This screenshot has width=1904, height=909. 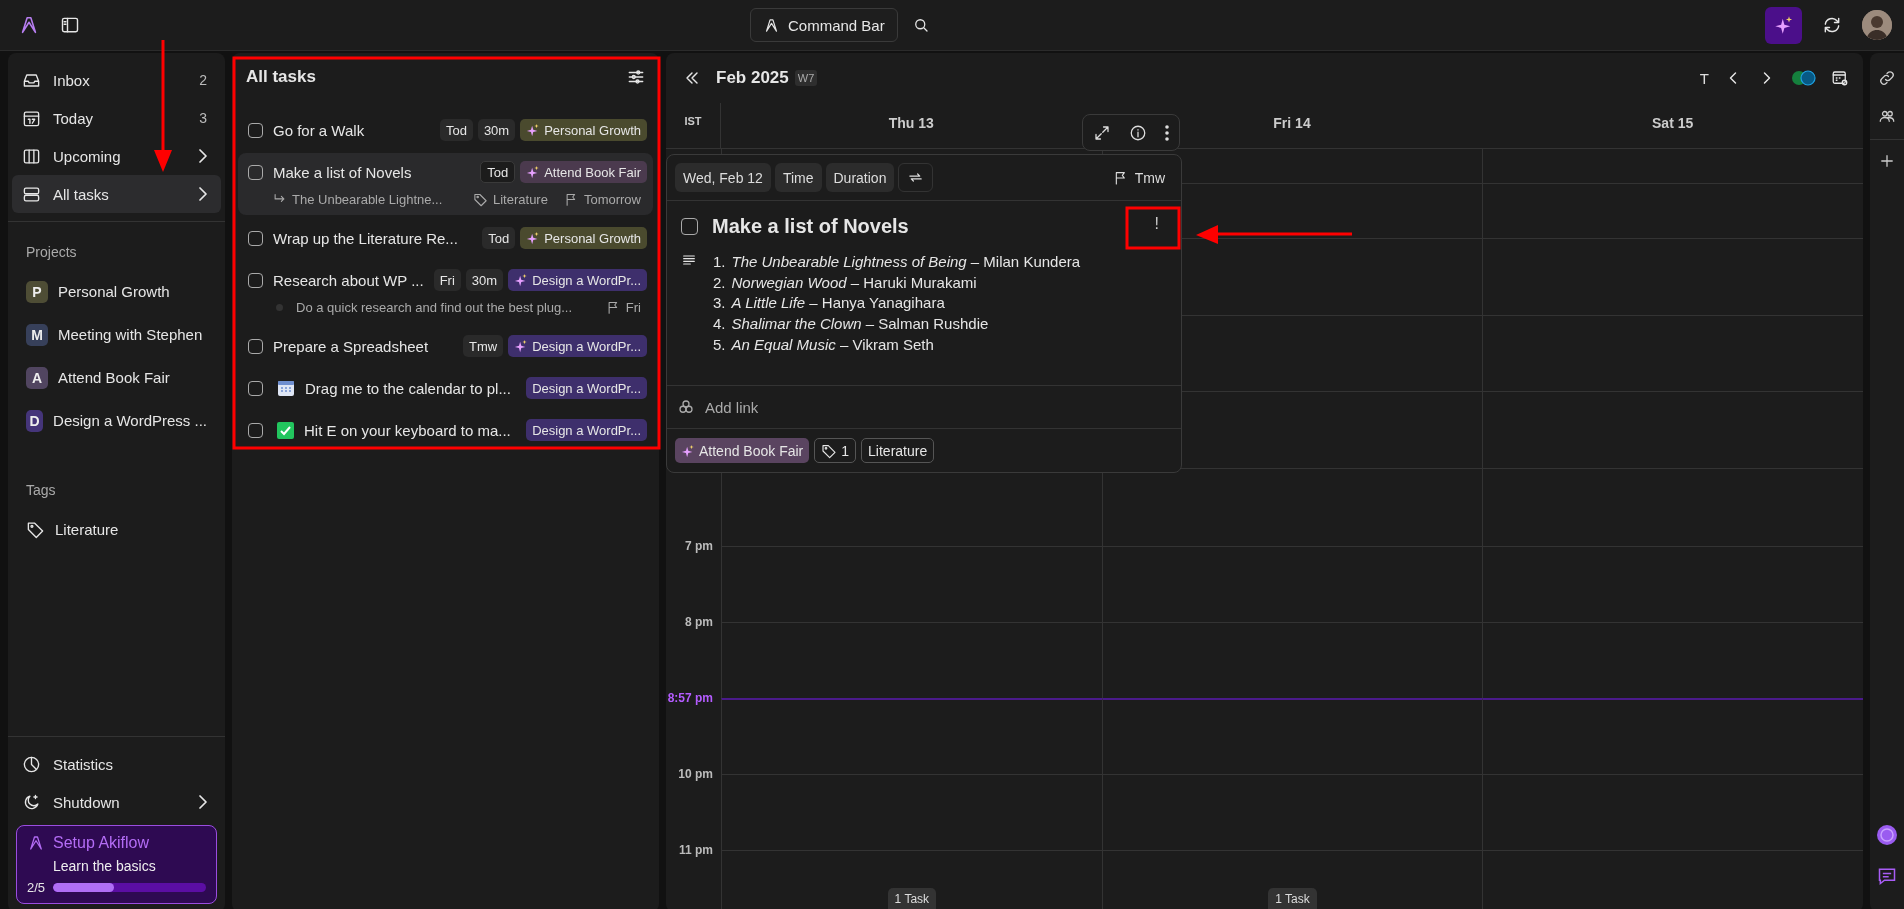 I want to click on task-title: Make a list of Novels, so click(x=343, y=172).